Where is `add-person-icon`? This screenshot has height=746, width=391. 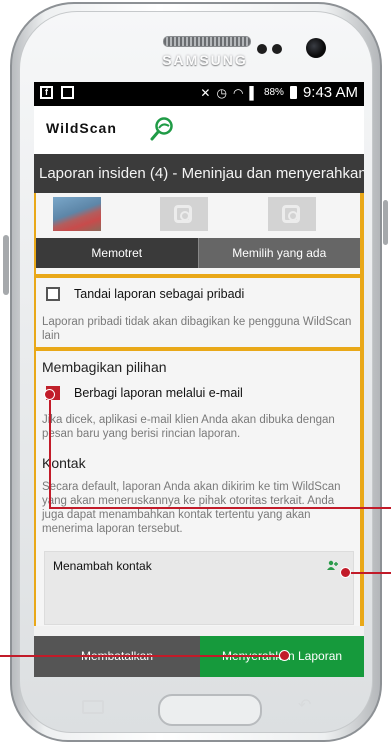 add-person-icon is located at coordinates (333, 565).